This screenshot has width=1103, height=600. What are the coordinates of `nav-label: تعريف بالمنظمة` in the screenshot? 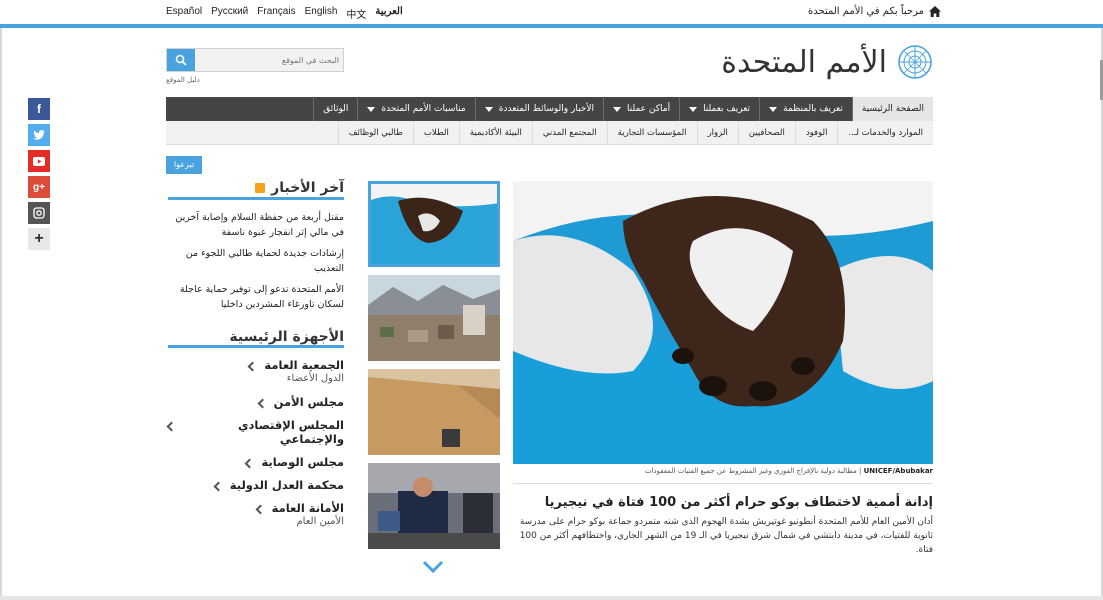 It's located at (813, 109).